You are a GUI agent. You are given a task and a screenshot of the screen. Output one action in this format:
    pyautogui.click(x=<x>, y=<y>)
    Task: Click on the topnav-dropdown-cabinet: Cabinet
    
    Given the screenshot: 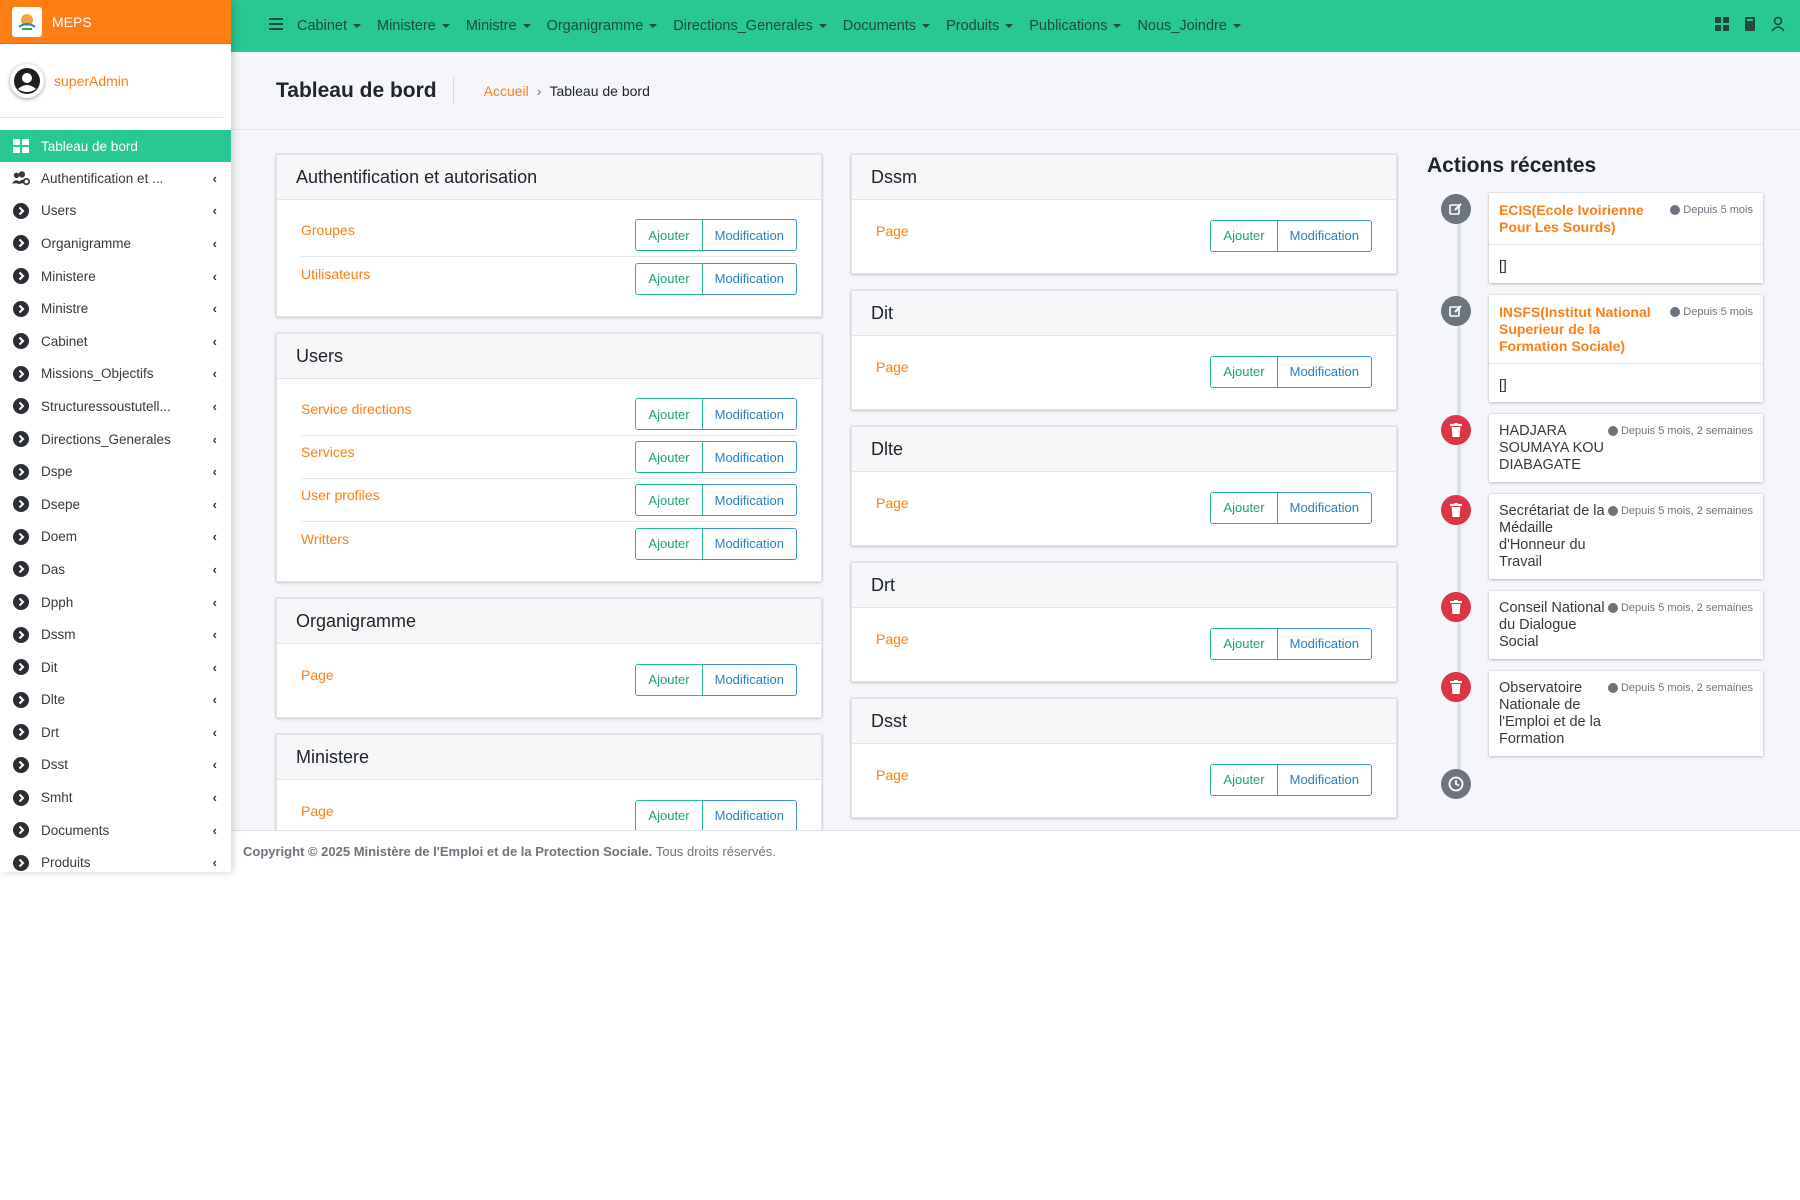 What is the action you would take?
    pyautogui.click(x=329, y=26)
    